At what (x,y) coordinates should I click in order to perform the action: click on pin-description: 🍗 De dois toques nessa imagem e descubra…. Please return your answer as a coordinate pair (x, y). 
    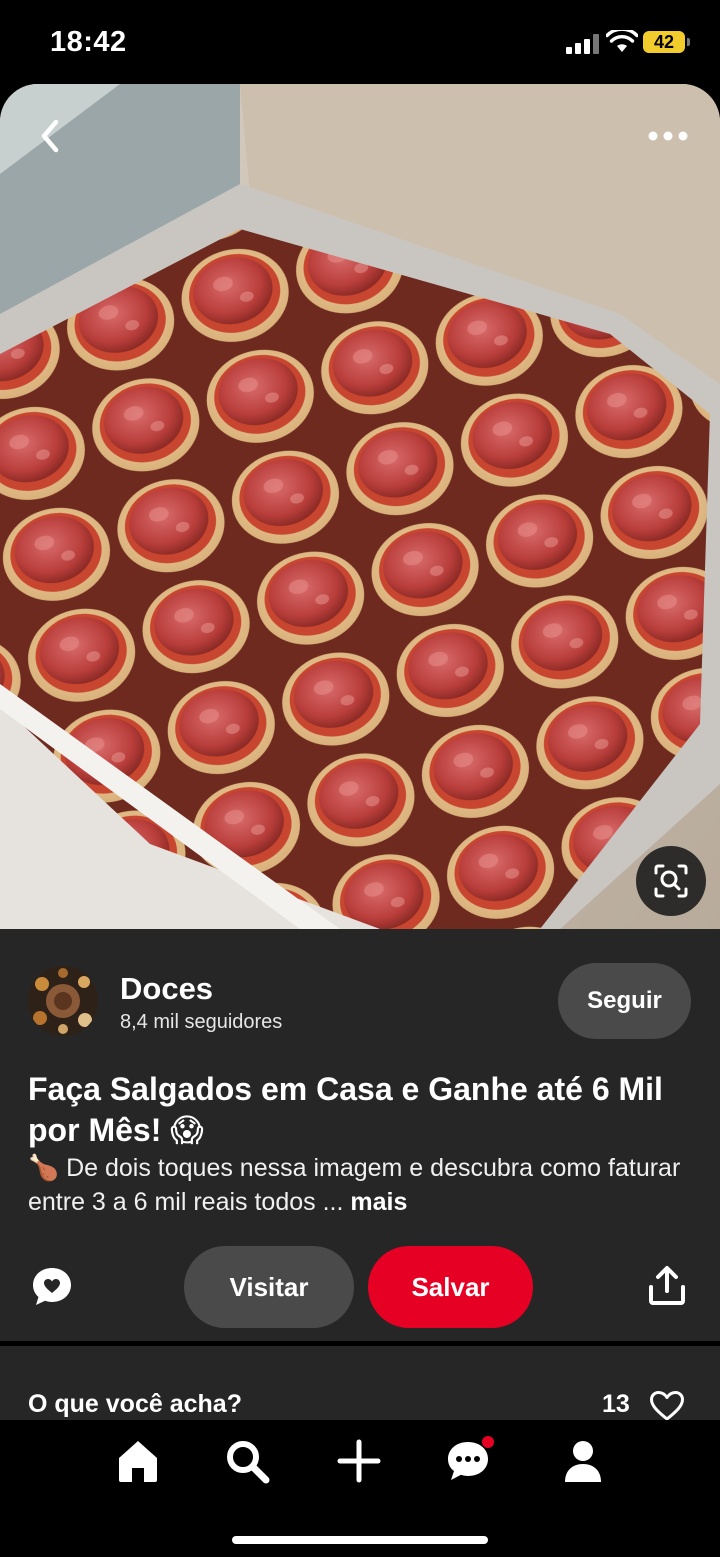
    Looking at the image, I should click on (363, 1185).